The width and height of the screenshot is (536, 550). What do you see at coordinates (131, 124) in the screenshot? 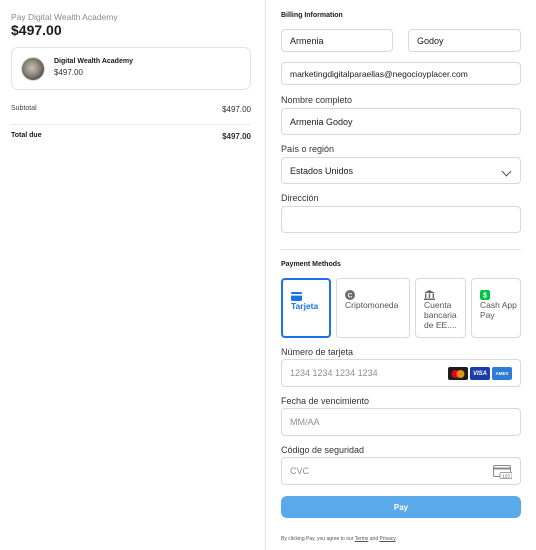
I see `summary-divider` at bounding box center [131, 124].